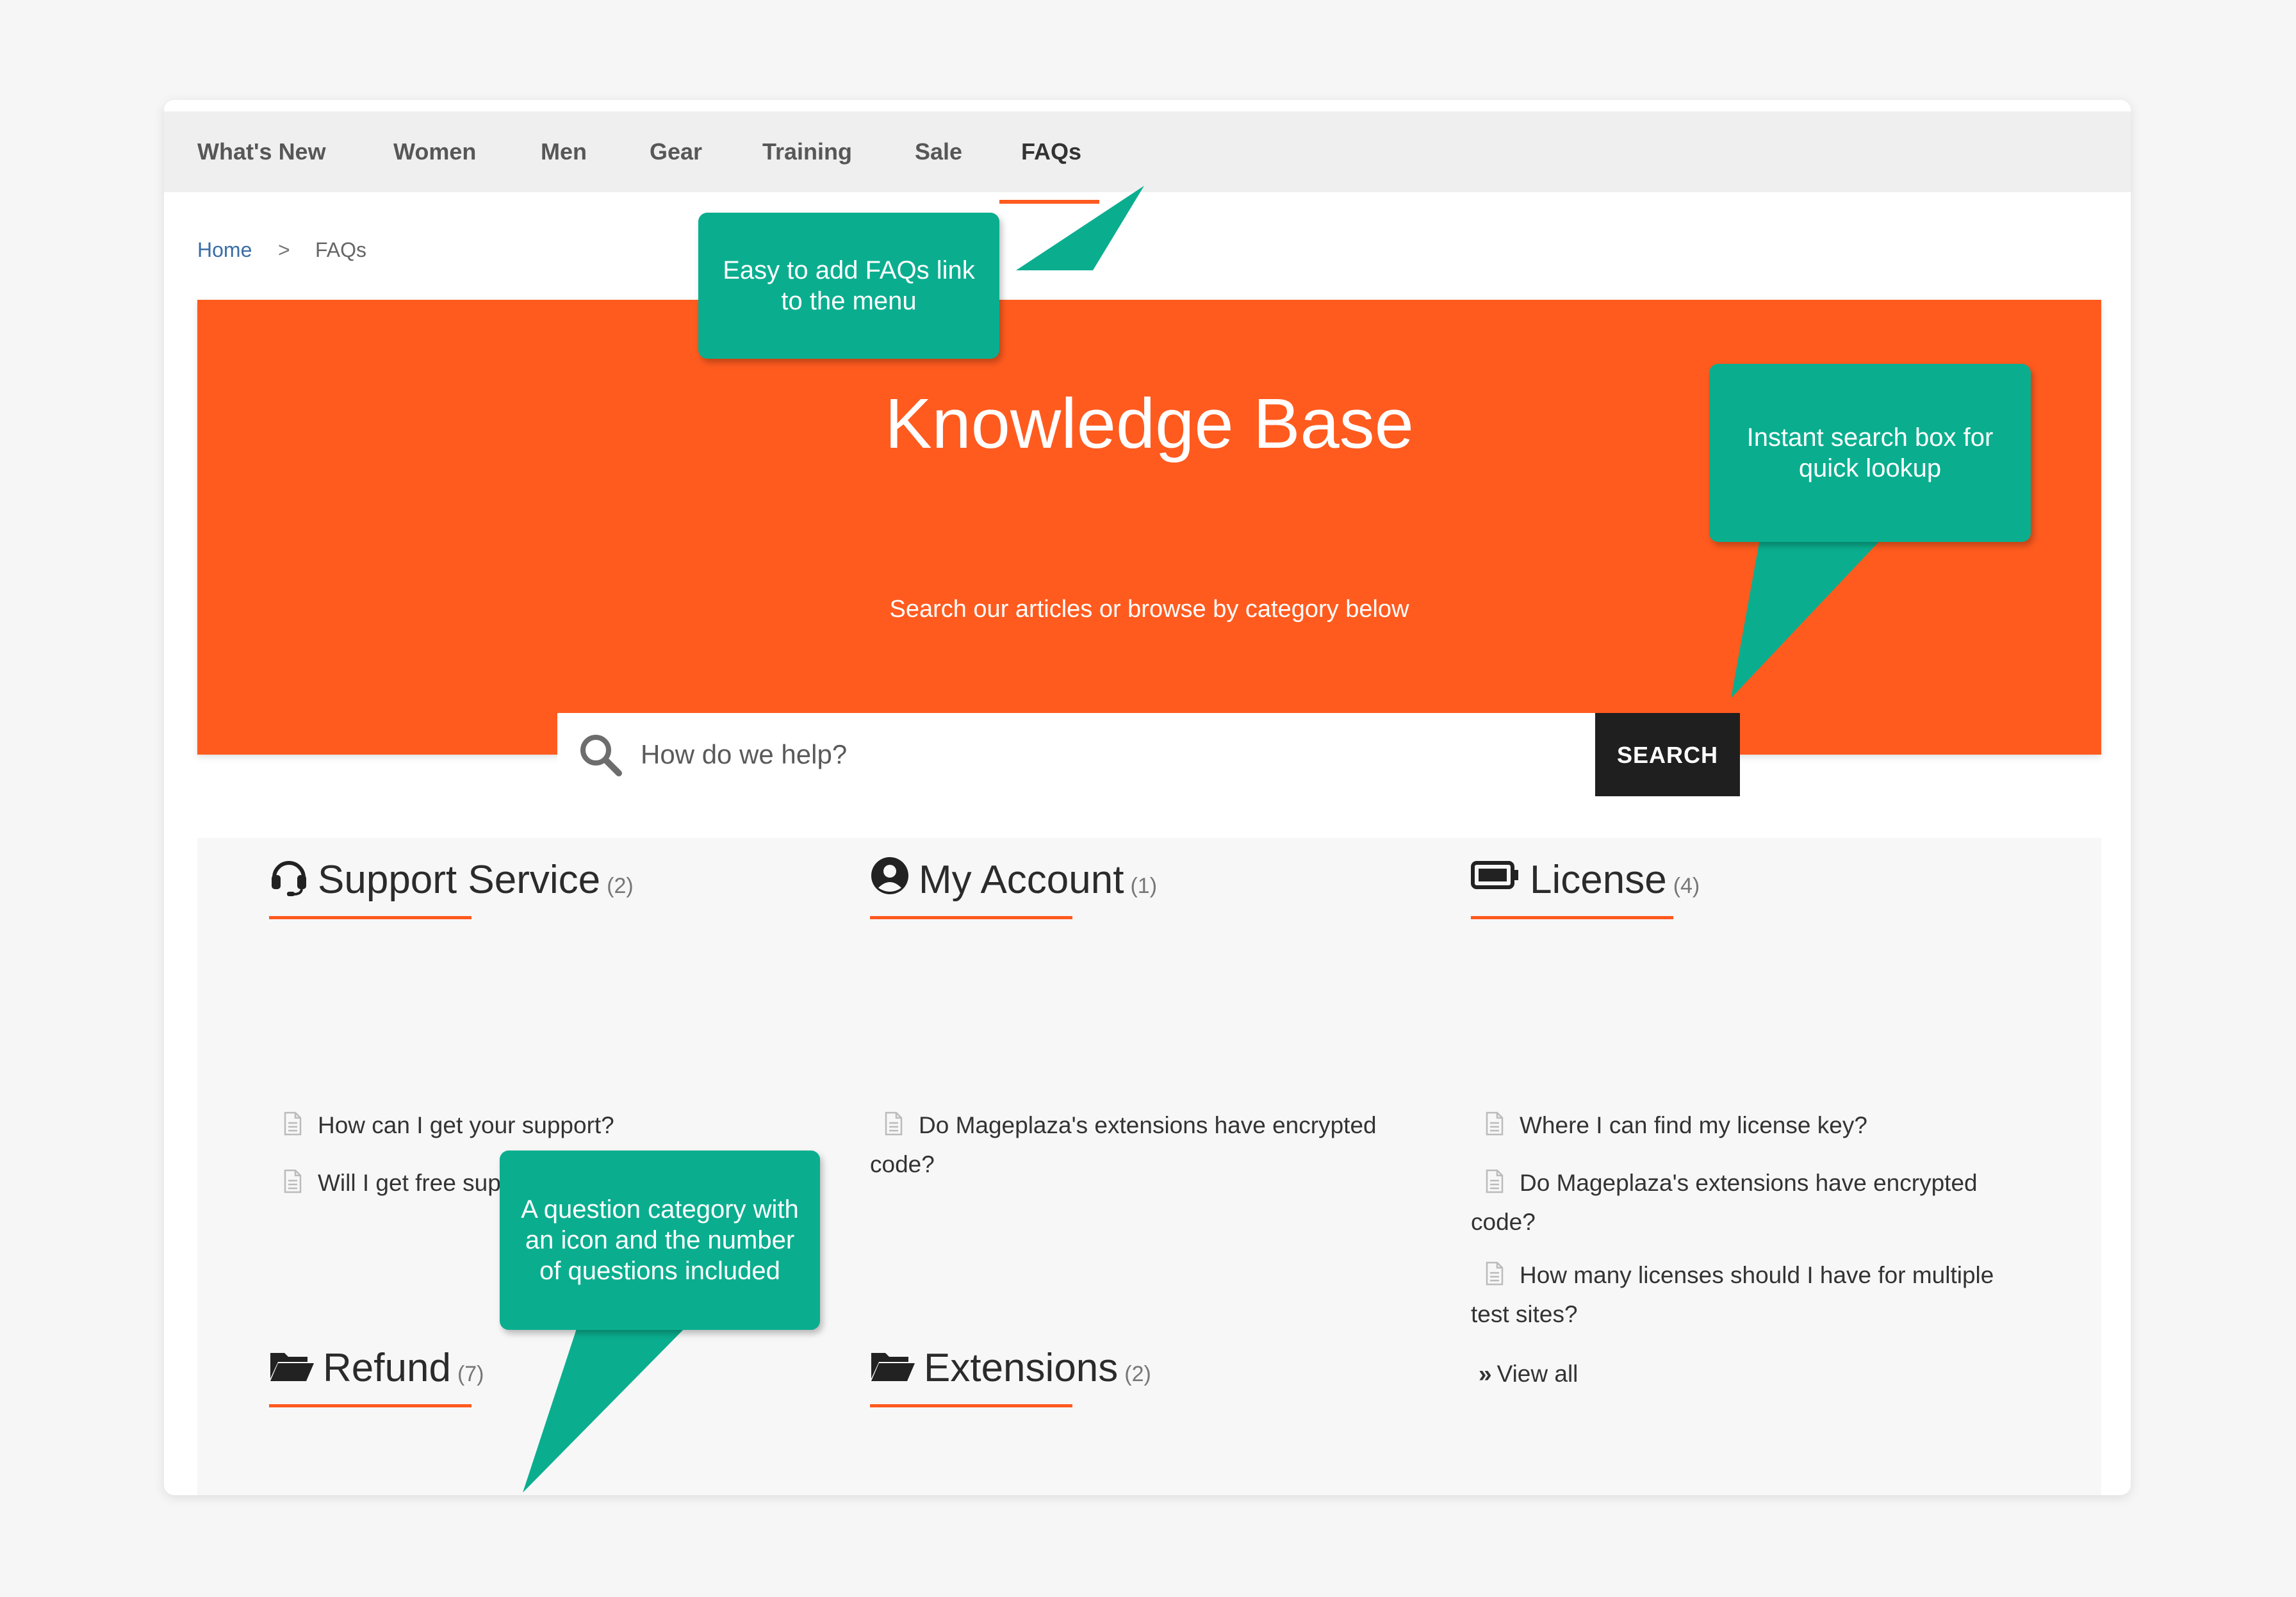  I want to click on category-count: (7), so click(471, 1374).